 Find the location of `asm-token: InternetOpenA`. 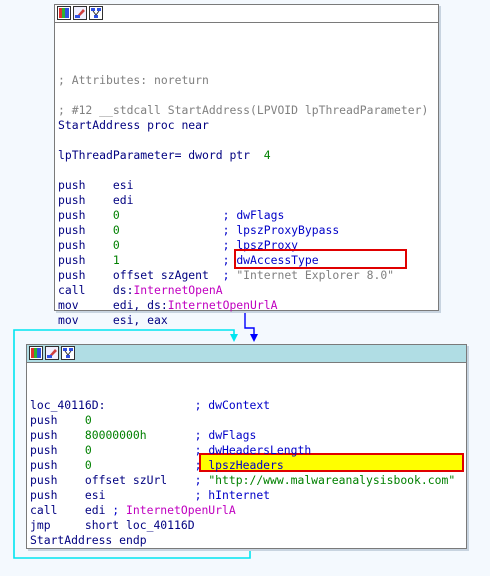

asm-token: InternetOpenA is located at coordinates (178, 290).